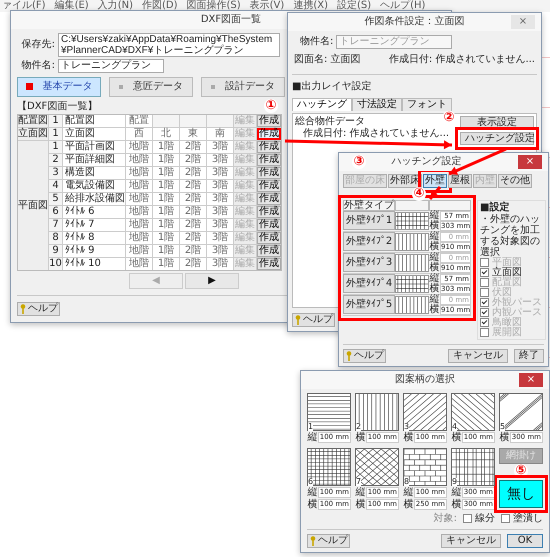 Image resolution: width=550 pixels, height=557 pixels. I want to click on menu-item: 作図(D), so click(160, 6).